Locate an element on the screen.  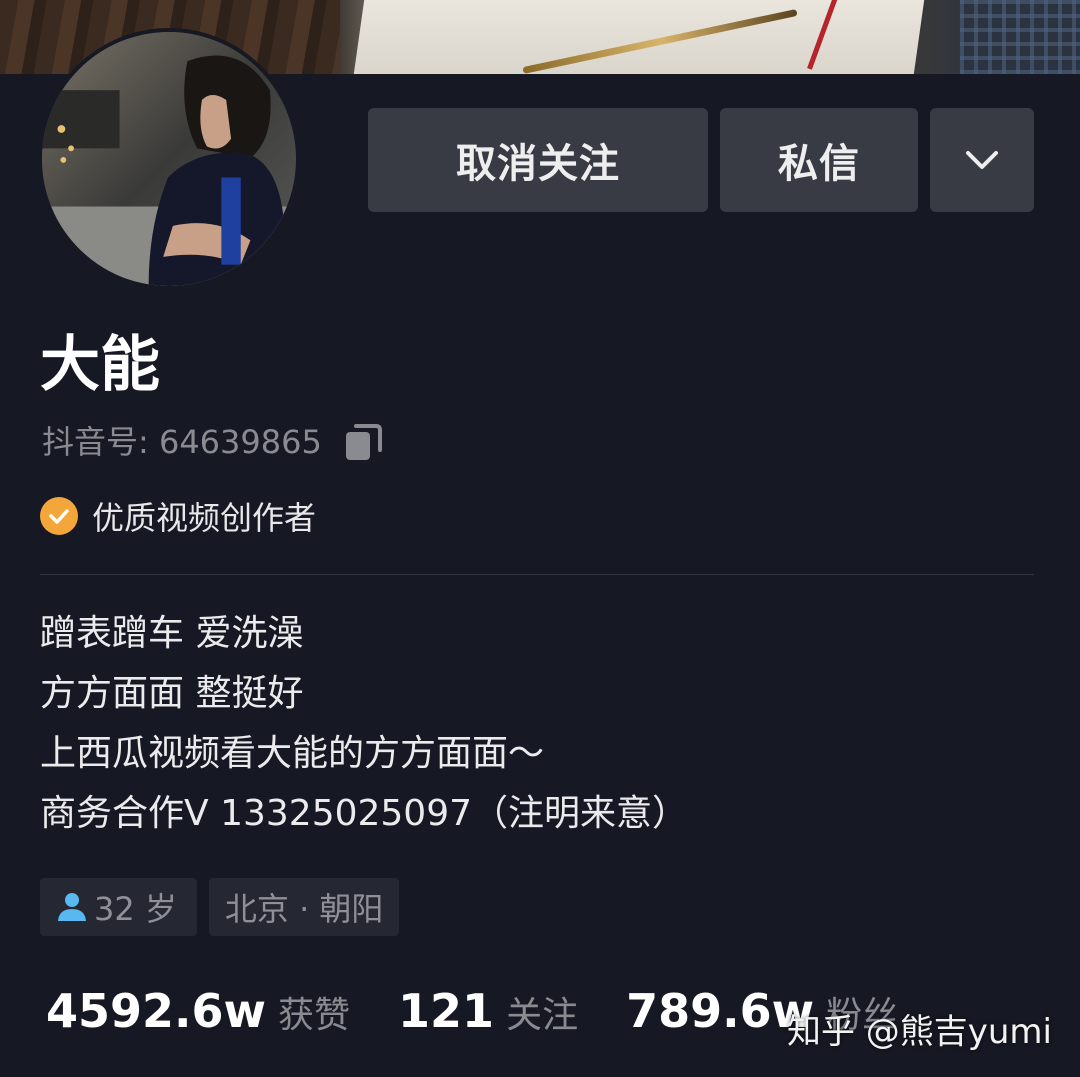
following-stat: 121 关注 is located at coordinates (488, 1011).